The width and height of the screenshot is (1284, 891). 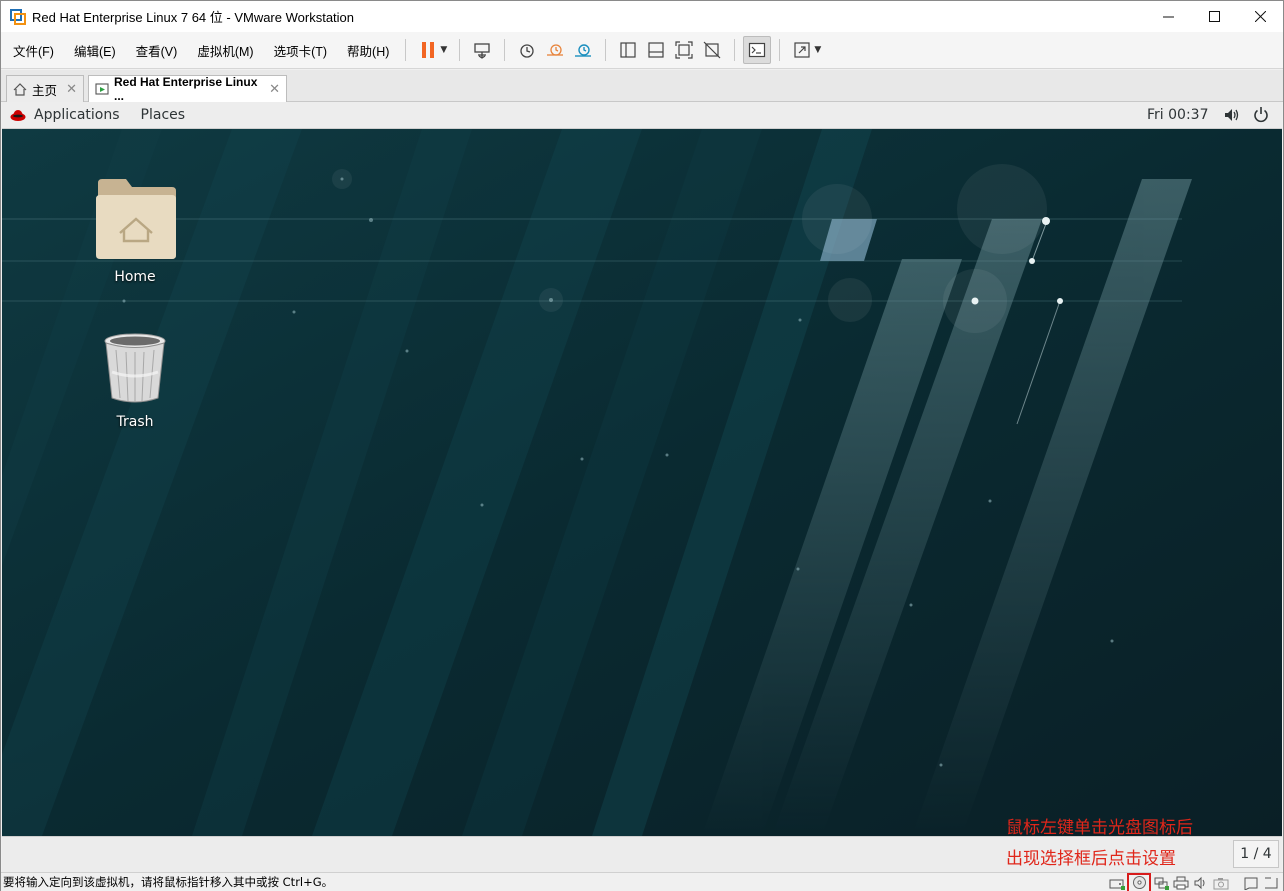 I want to click on pause-icon, so click(x=428, y=50).